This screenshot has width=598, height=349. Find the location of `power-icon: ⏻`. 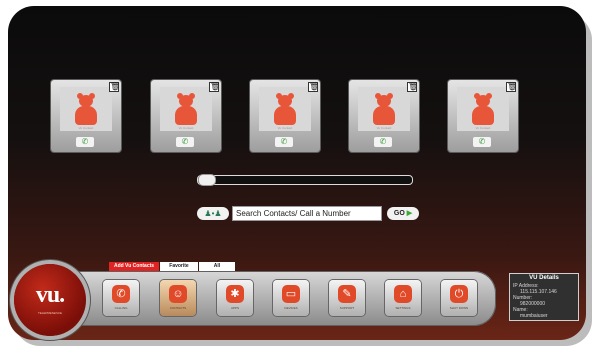

power-icon: ⏻ is located at coordinates (459, 294).